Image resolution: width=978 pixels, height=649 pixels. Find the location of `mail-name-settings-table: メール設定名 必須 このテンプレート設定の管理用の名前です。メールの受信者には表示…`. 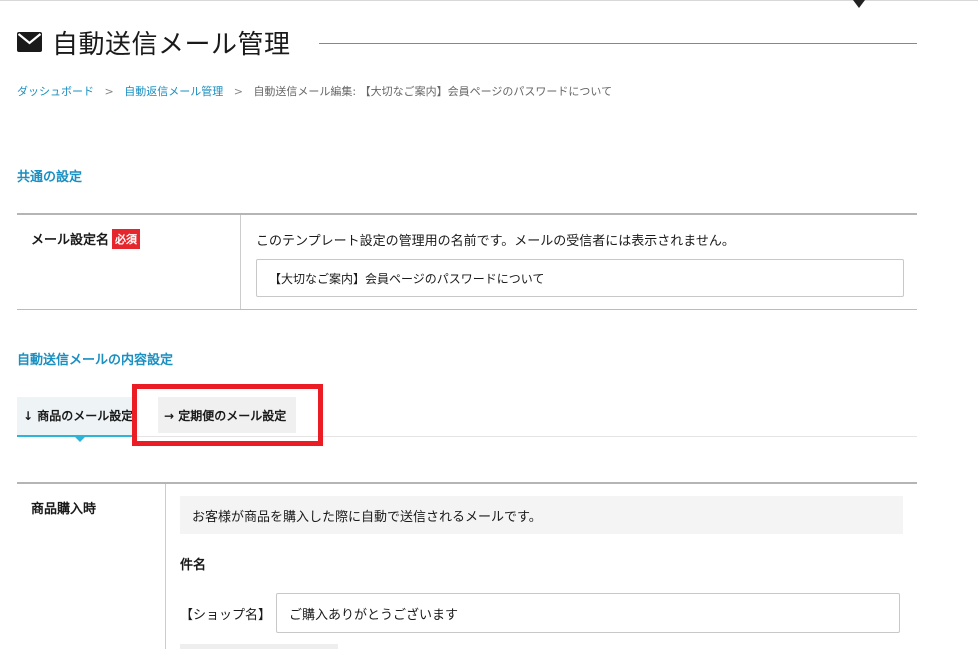

mail-name-settings-table: メール設定名 必須 このテンプレート設定の管理用の名前です。メールの受信者には表示… is located at coordinates (467, 261).